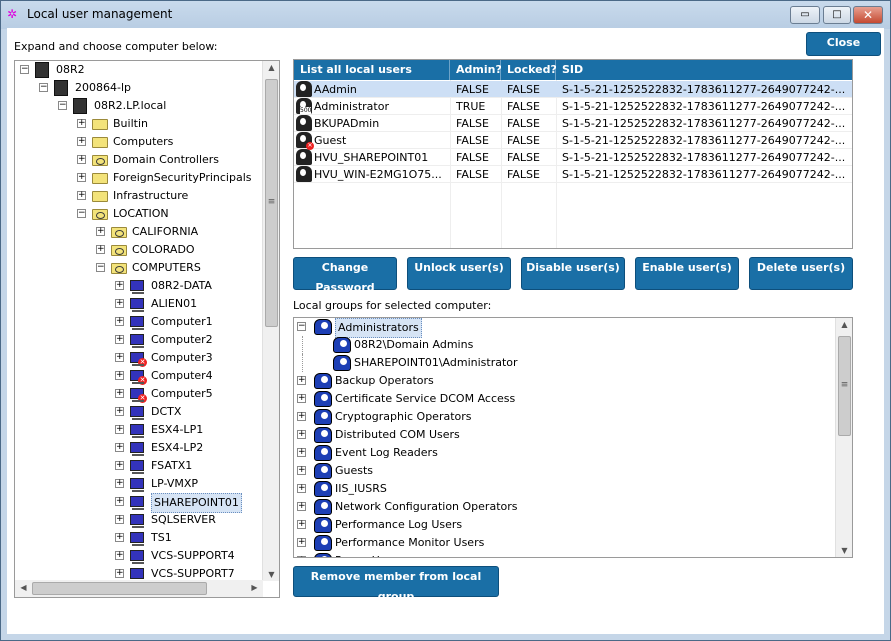 This screenshot has width=891, height=641. I want to click on tree-item: + ESX4-LP1, so click(139, 430).